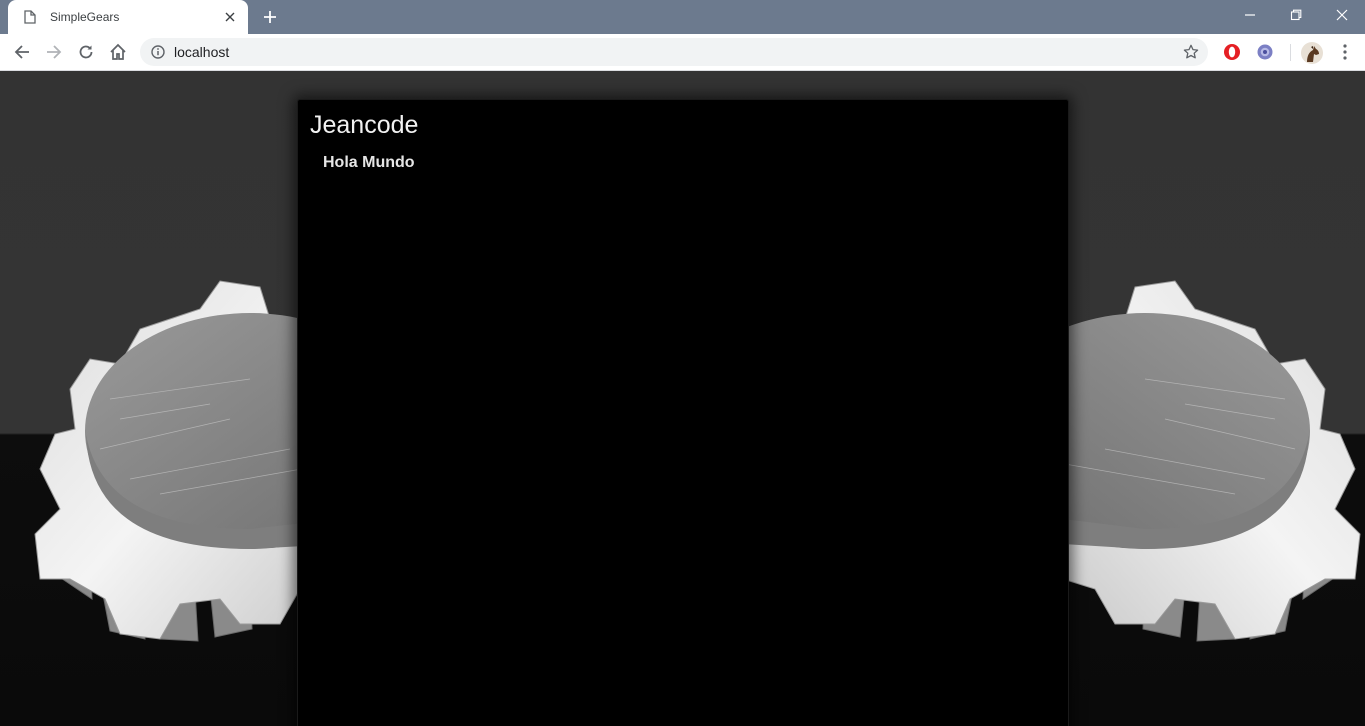 This screenshot has height=726, width=1365. Describe the element at coordinates (230, 17) in the screenshot. I see `close-tab-icon` at that location.